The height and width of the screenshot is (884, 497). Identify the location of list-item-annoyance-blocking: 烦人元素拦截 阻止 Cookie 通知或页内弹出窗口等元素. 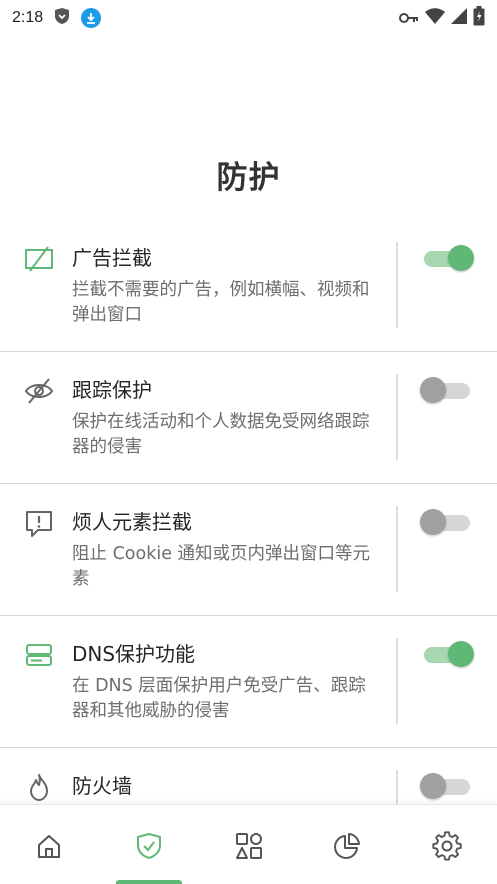
(248, 550).